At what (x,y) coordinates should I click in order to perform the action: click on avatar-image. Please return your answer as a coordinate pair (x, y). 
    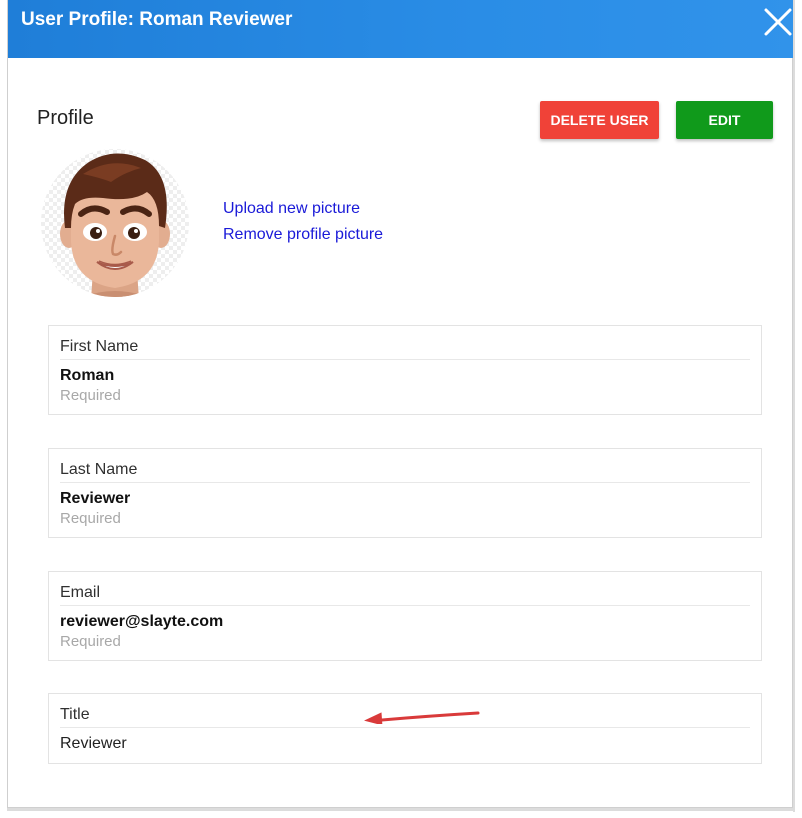
    Looking at the image, I should click on (115, 223).